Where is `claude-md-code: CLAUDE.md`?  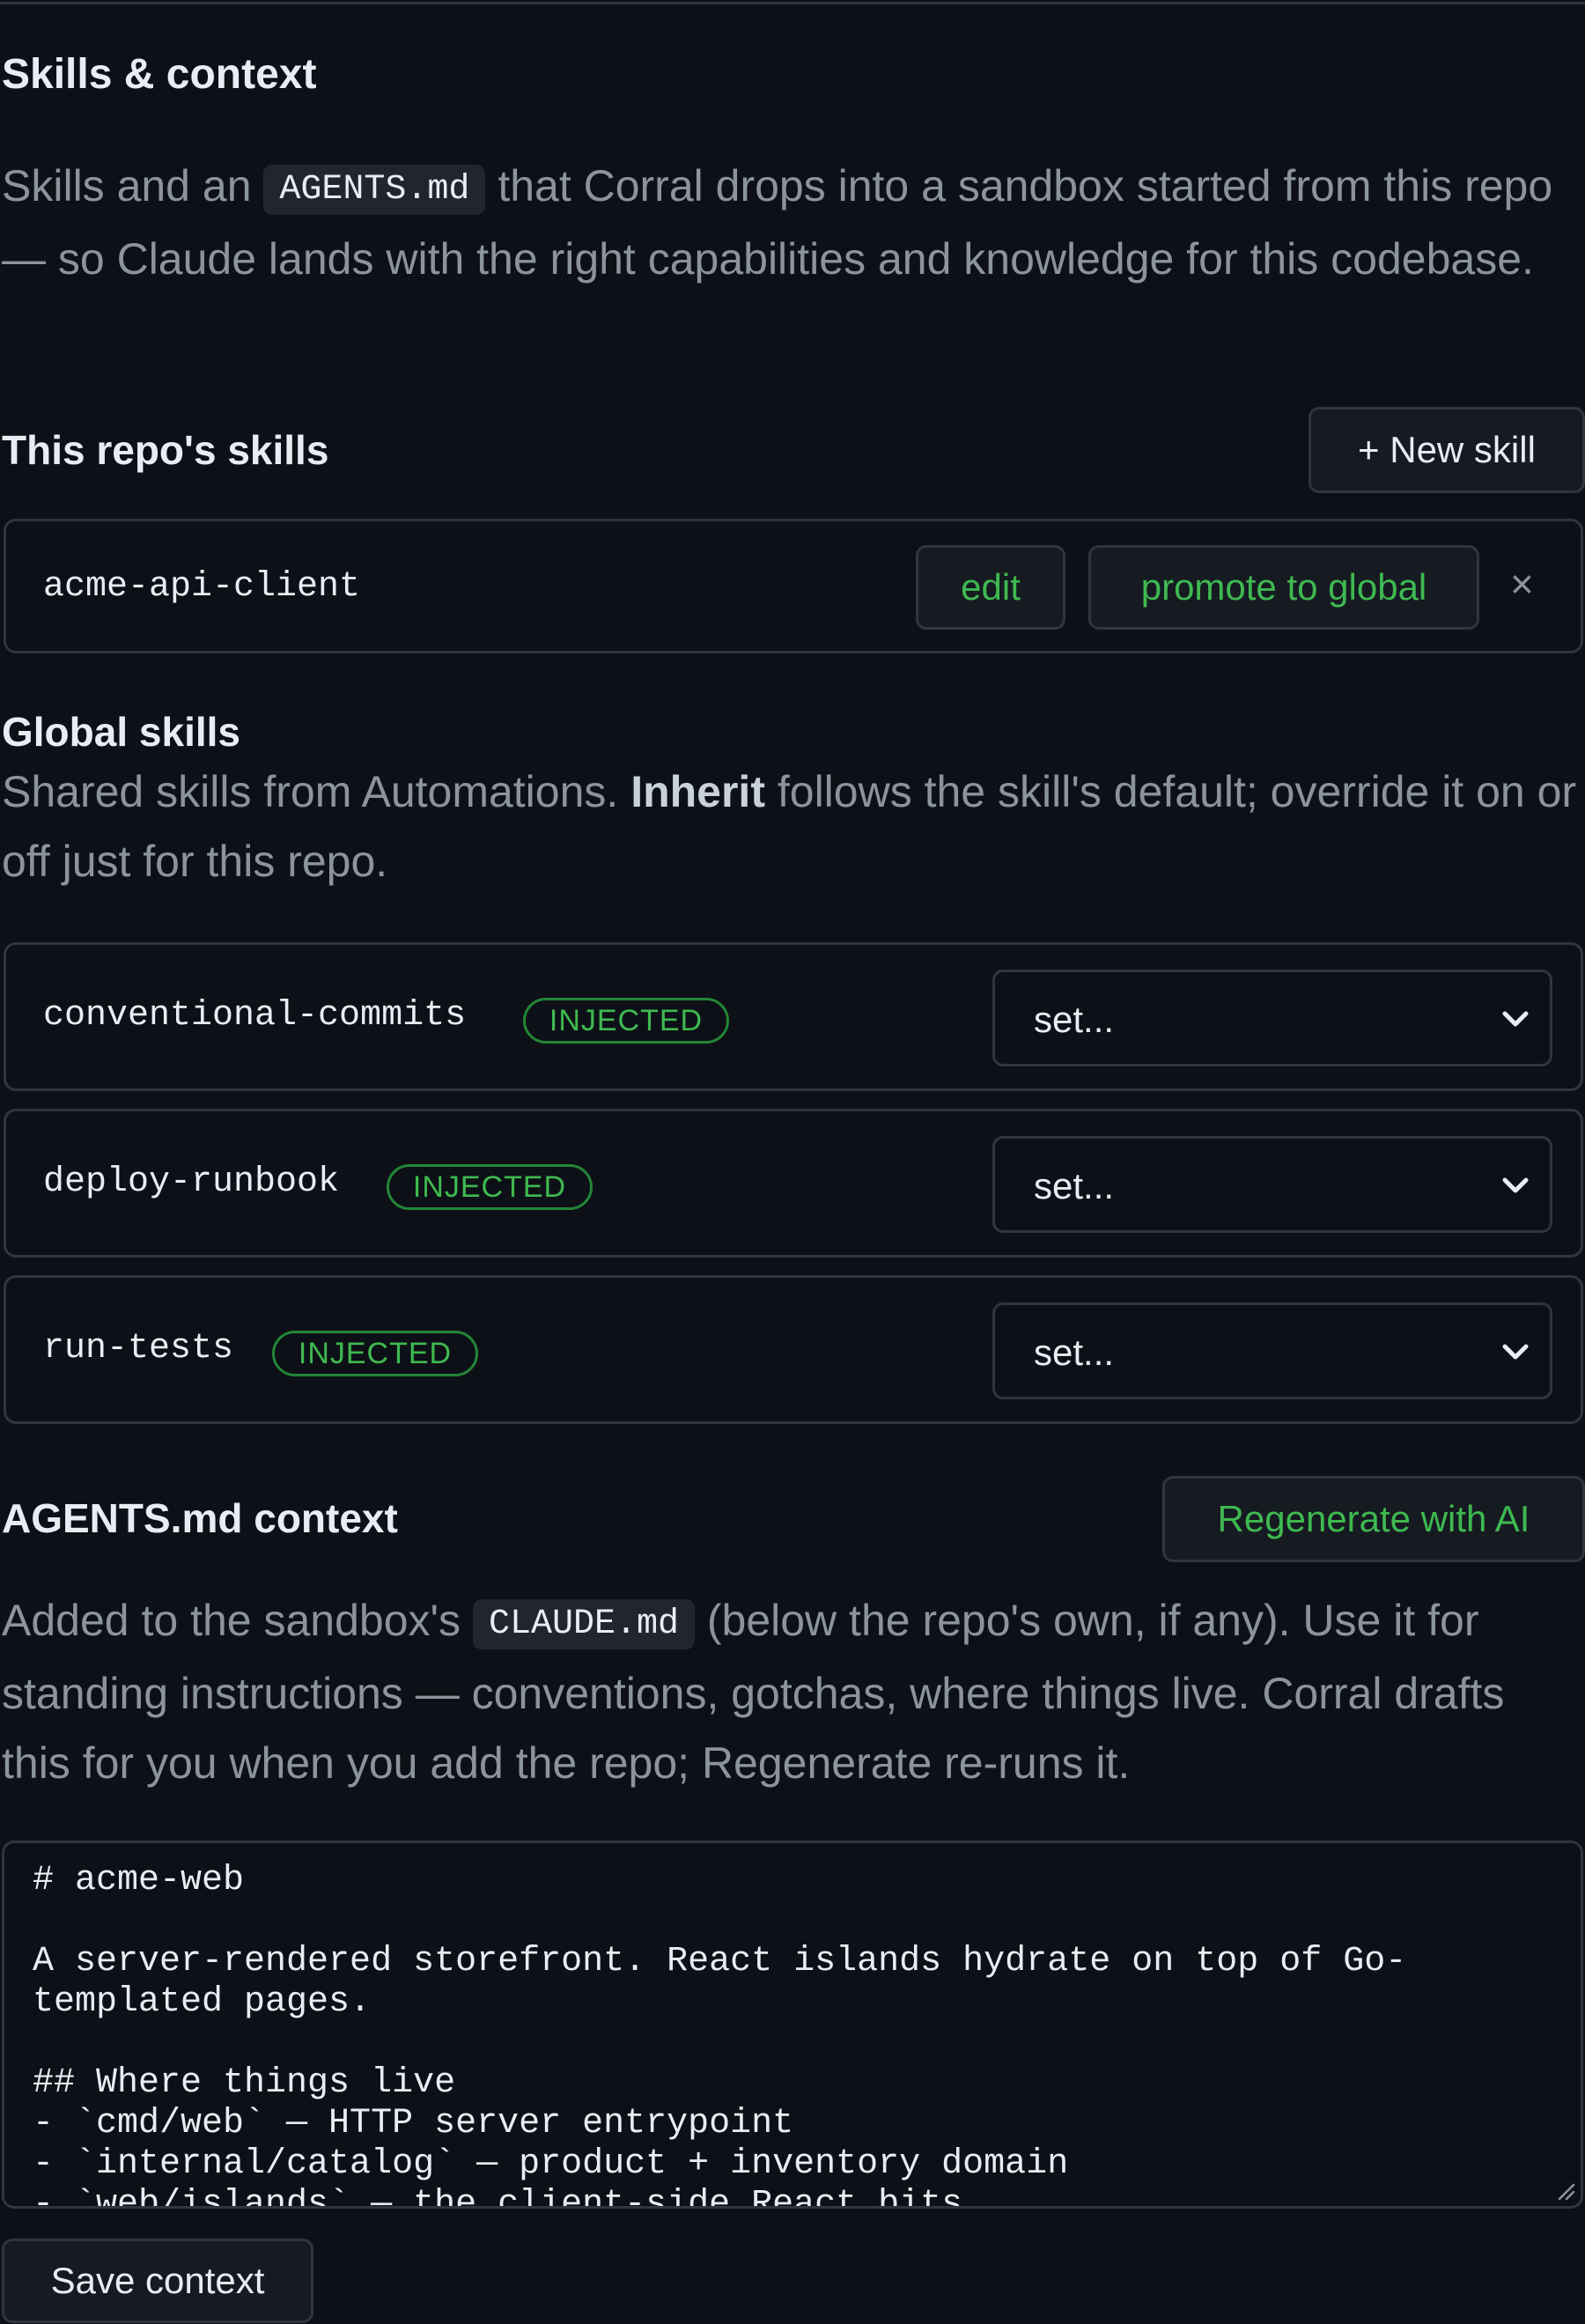
claude-md-code: CLAUDE.md is located at coordinates (583, 1624).